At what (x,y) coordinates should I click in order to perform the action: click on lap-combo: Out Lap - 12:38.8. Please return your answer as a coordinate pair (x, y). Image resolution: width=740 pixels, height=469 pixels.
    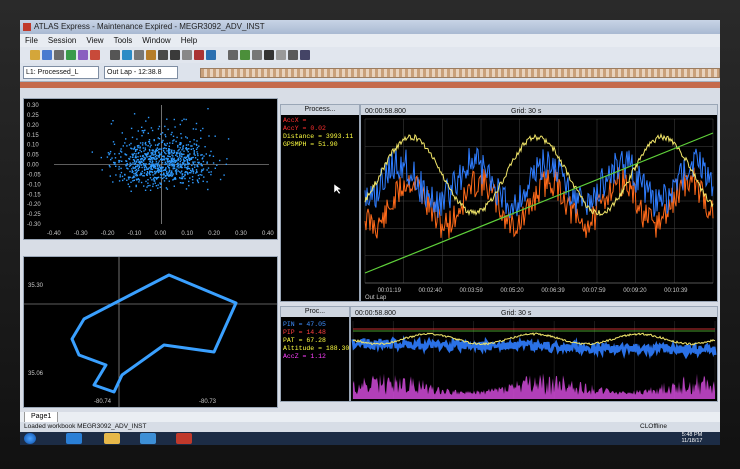
    Looking at the image, I should click on (141, 72).